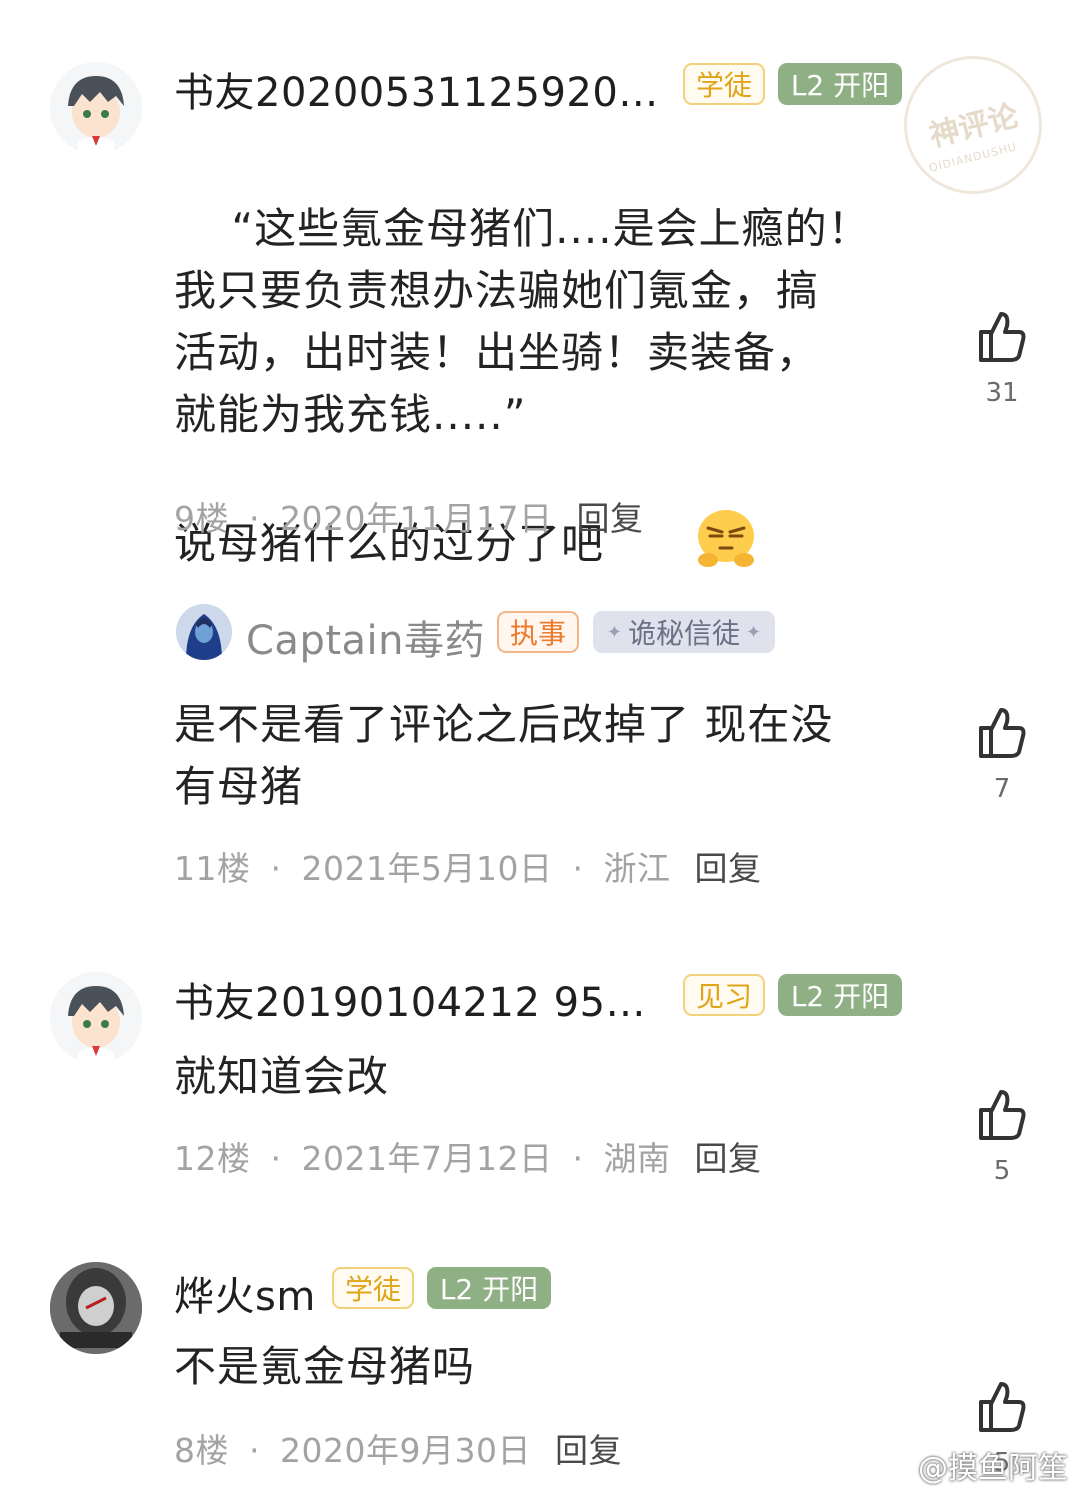 The width and height of the screenshot is (1080, 1497). I want to click on username: 烨火sm, so click(245, 1293).